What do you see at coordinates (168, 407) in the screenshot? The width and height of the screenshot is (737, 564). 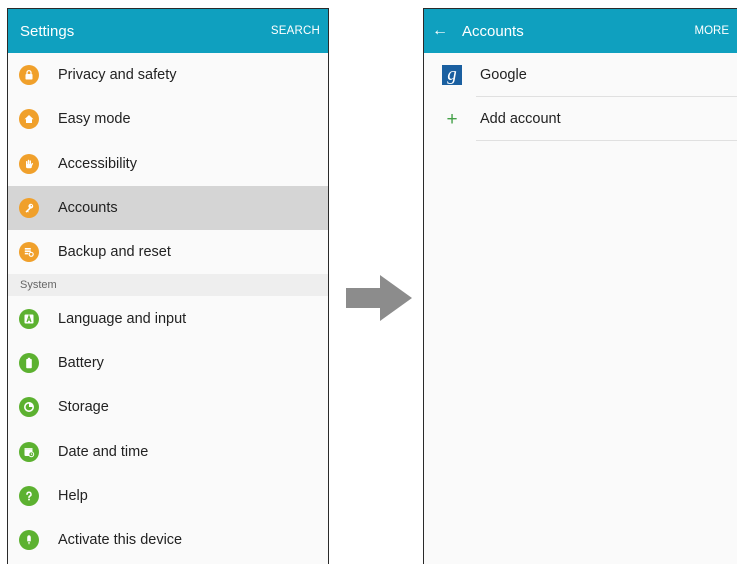 I see `settings-item-storage: Storage` at bounding box center [168, 407].